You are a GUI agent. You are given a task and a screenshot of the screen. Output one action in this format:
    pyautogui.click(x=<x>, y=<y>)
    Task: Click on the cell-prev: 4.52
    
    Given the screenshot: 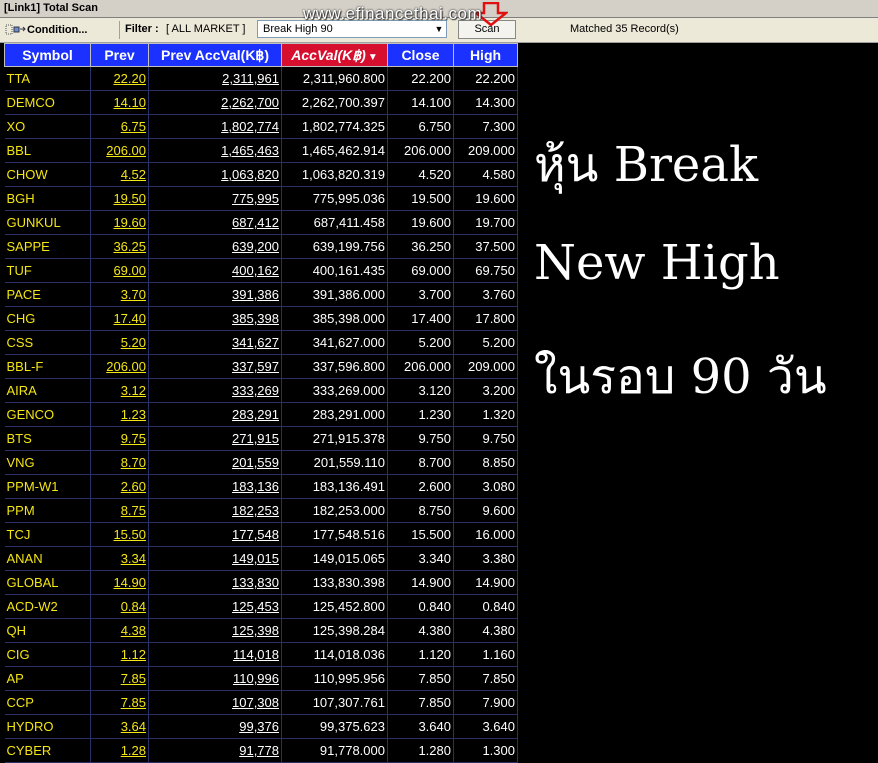 What is the action you would take?
    pyautogui.click(x=119, y=174)
    